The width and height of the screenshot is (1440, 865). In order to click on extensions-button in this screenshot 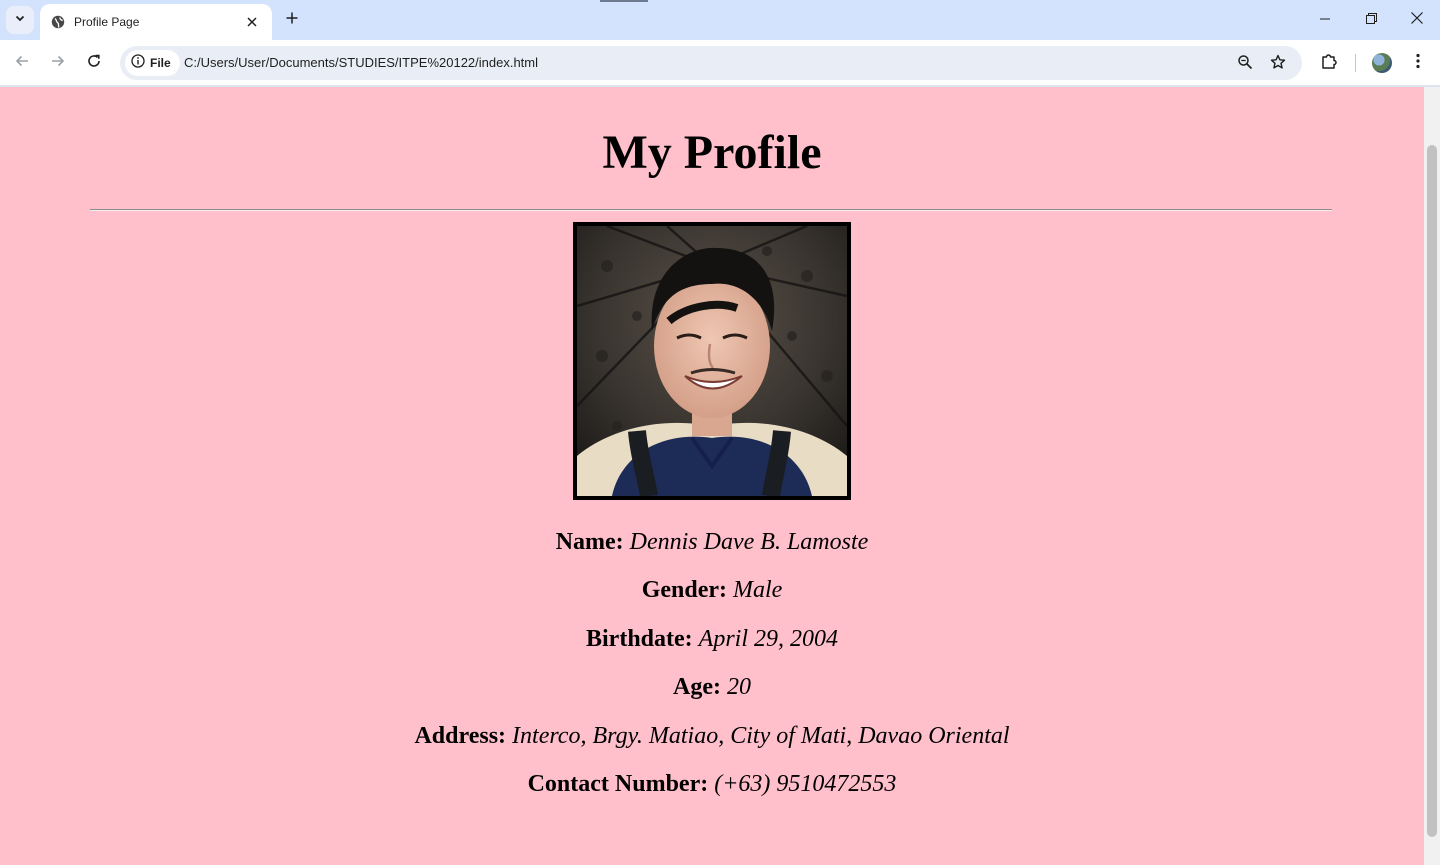, I will do `click(1329, 63)`.